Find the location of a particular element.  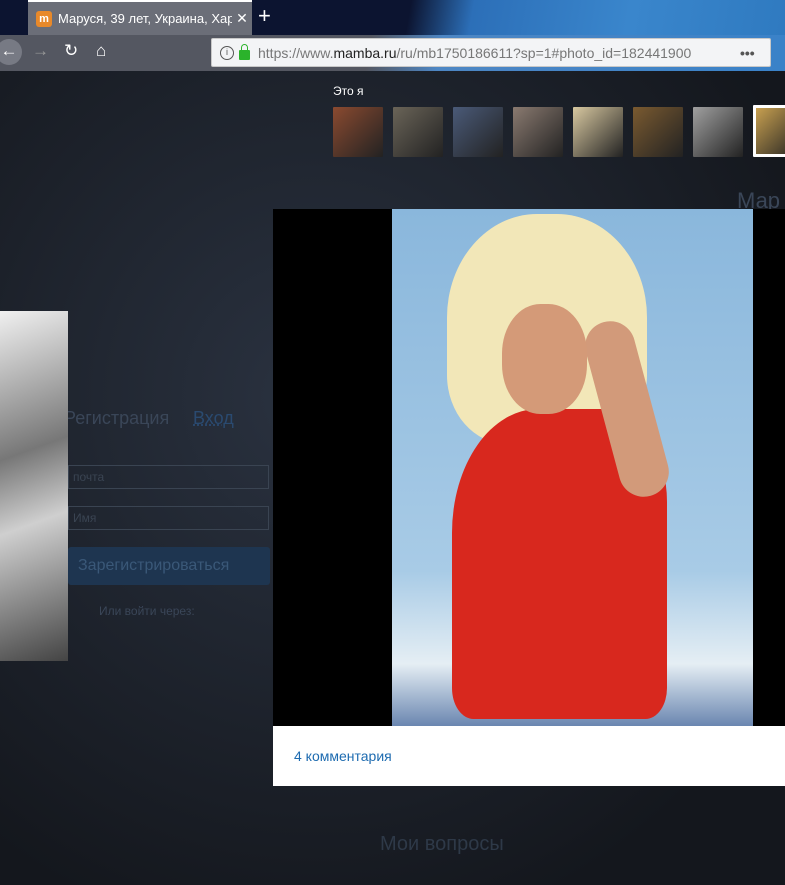

mamba-favicon-icon: m is located at coordinates (44, 18).